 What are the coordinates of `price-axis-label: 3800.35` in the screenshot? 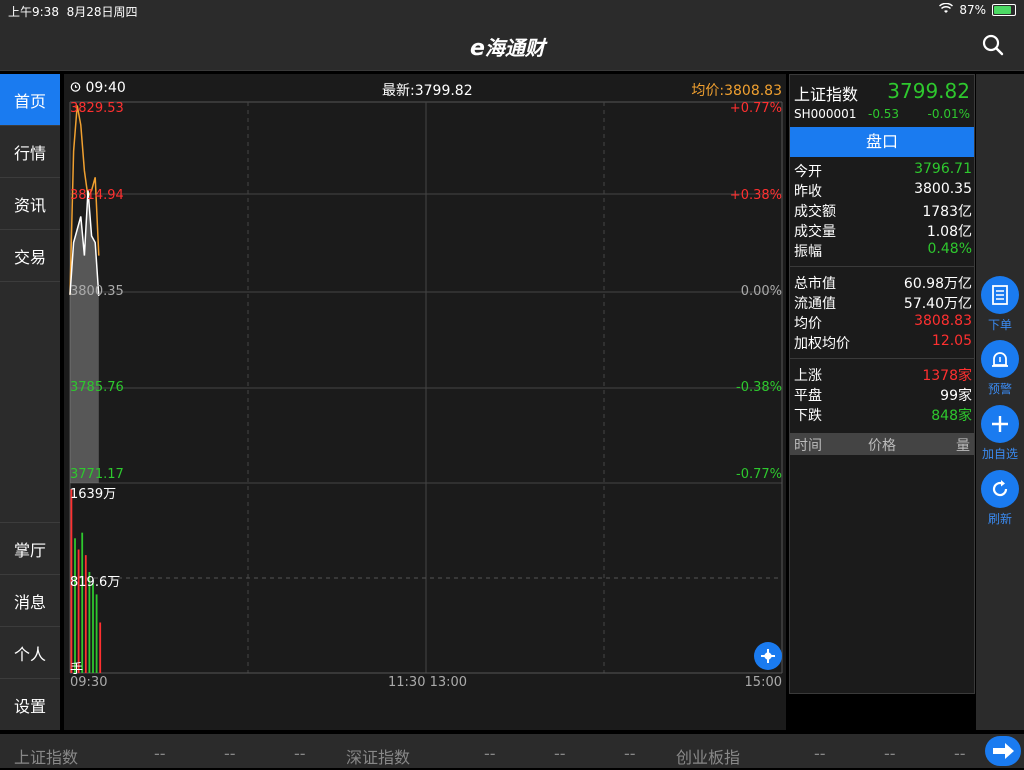 It's located at (97, 291).